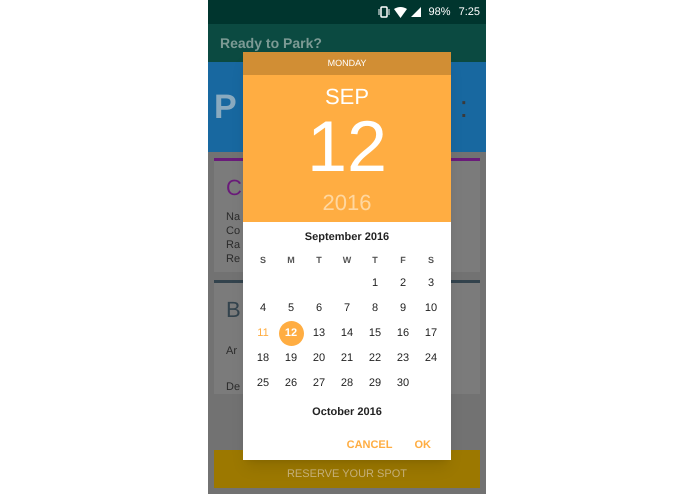 The width and height of the screenshot is (695, 494). What do you see at coordinates (319, 383) in the screenshot?
I see `calendar-day: 27` at bounding box center [319, 383].